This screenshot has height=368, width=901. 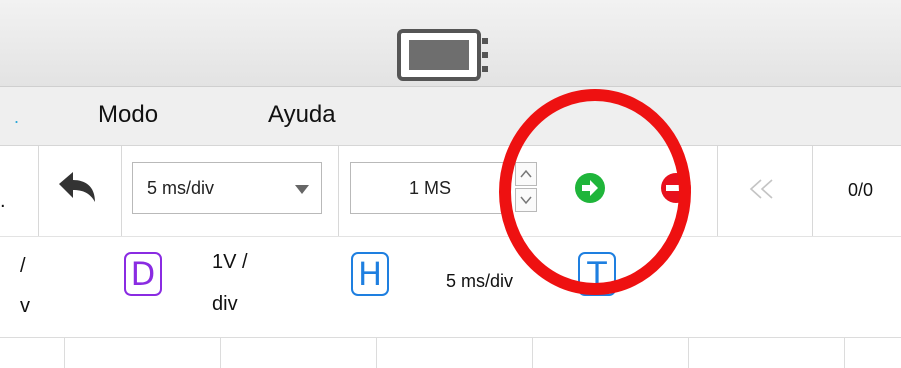 I want to click on channel-h-scale: 5 ms/div, so click(x=480, y=281).